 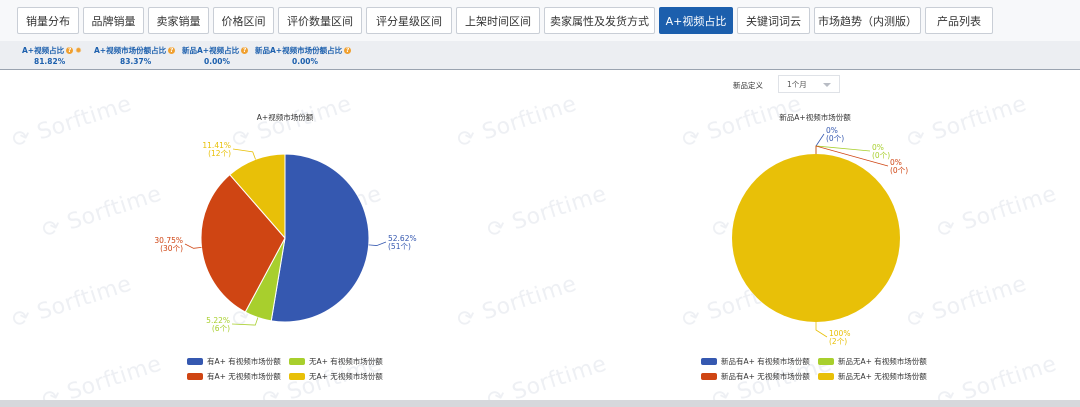 I want to click on legend-item: 无A+ 无视频市场份额, so click(x=336, y=376).